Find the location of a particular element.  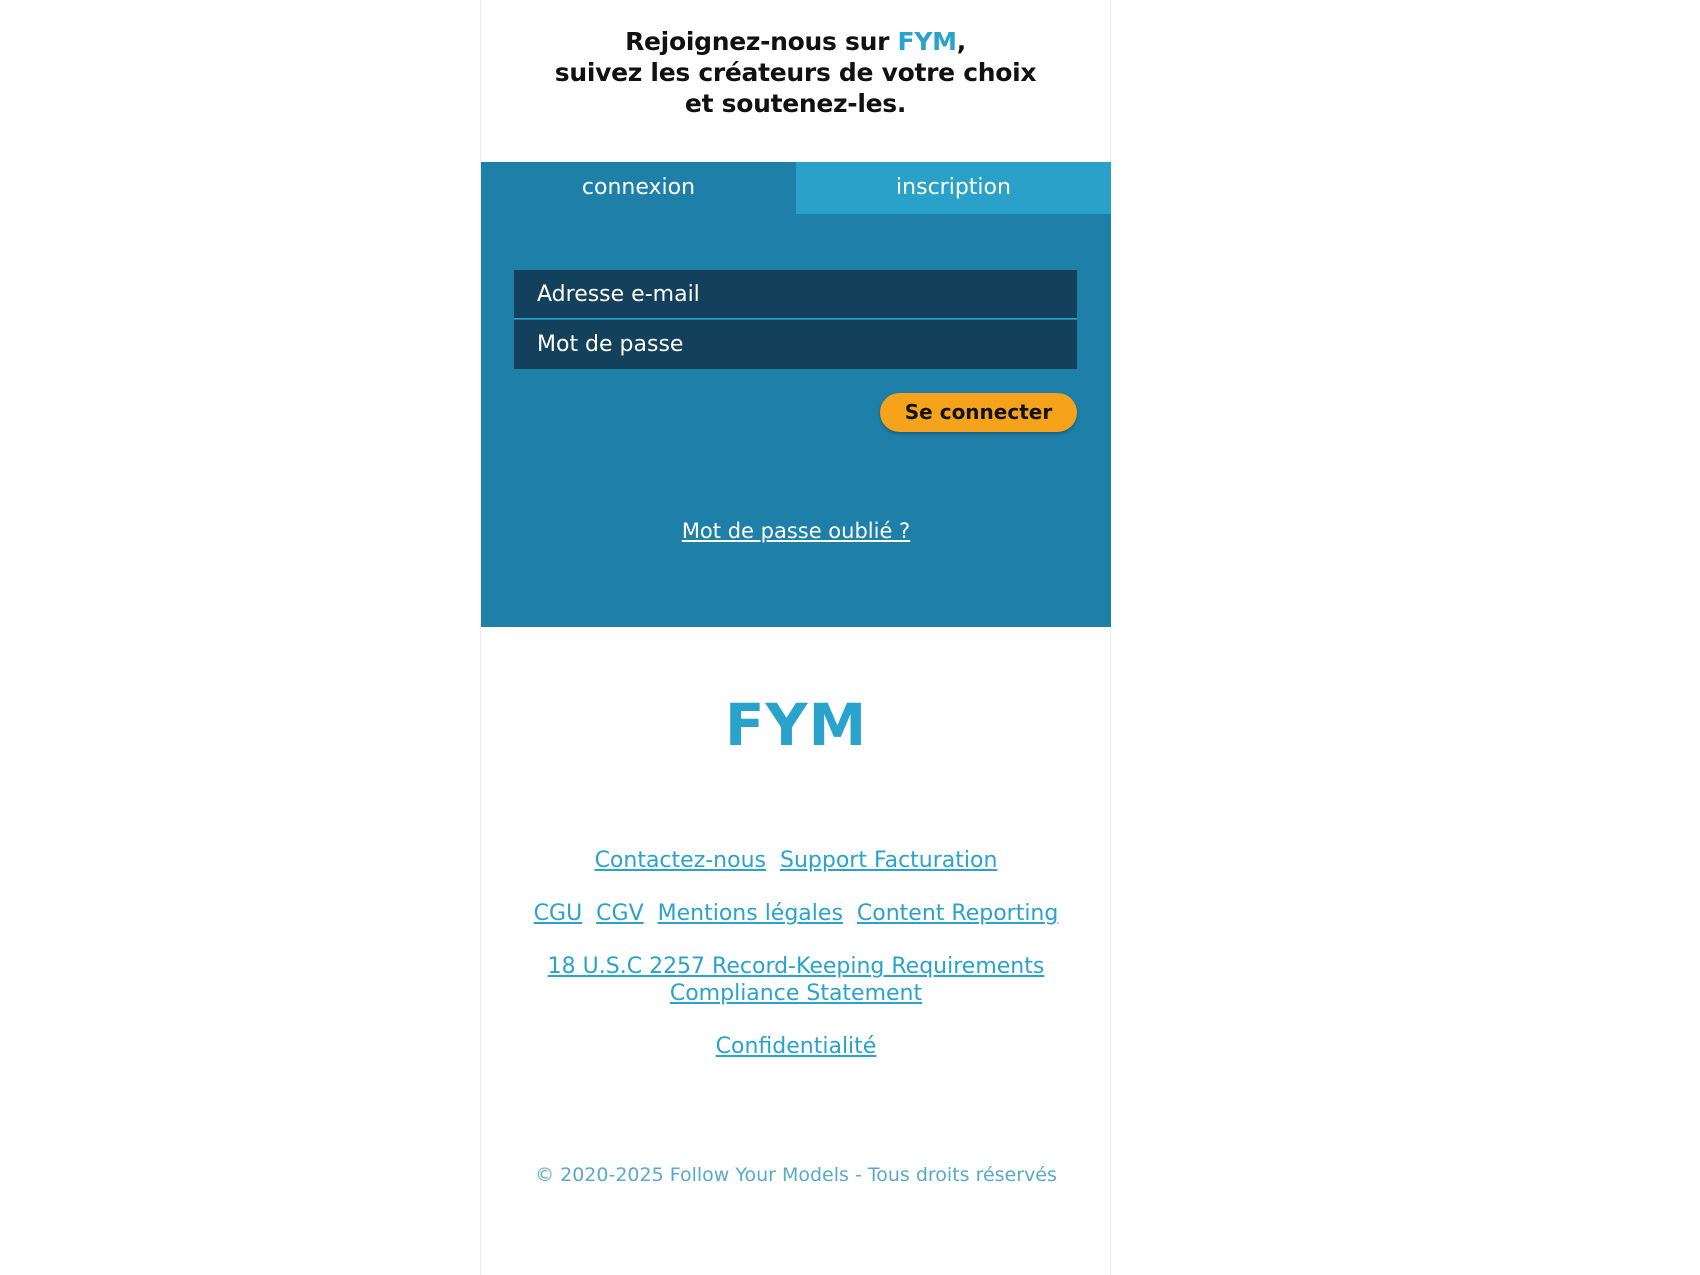

headline-prefix: Rejoignez-nous sur is located at coordinates (761, 41).